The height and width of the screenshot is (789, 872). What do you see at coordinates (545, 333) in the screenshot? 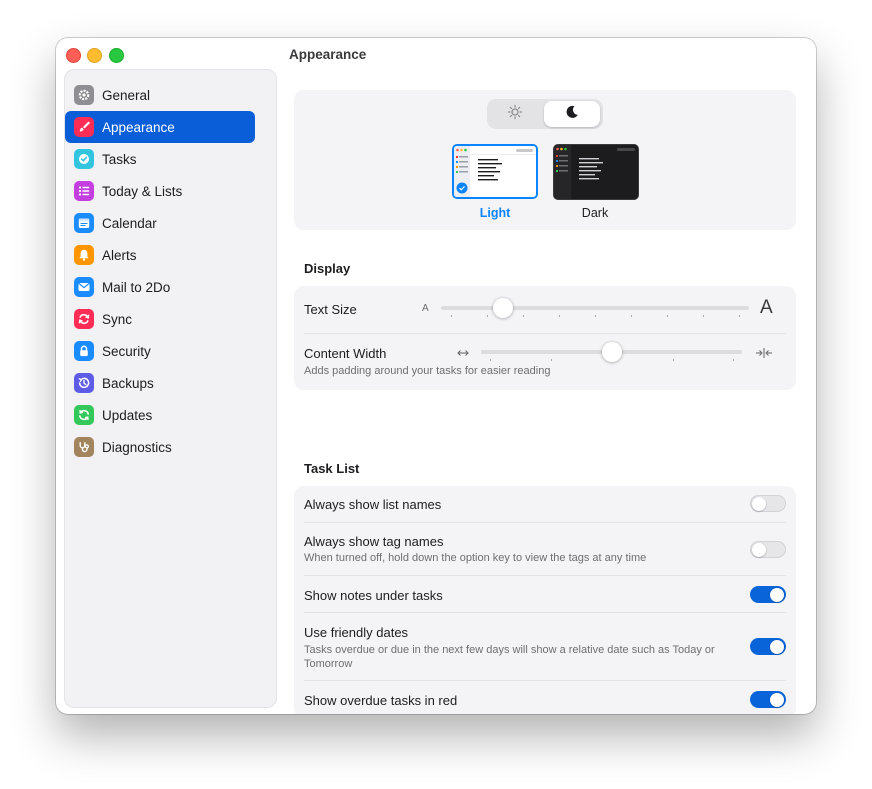
I see `display-divider` at bounding box center [545, 333].